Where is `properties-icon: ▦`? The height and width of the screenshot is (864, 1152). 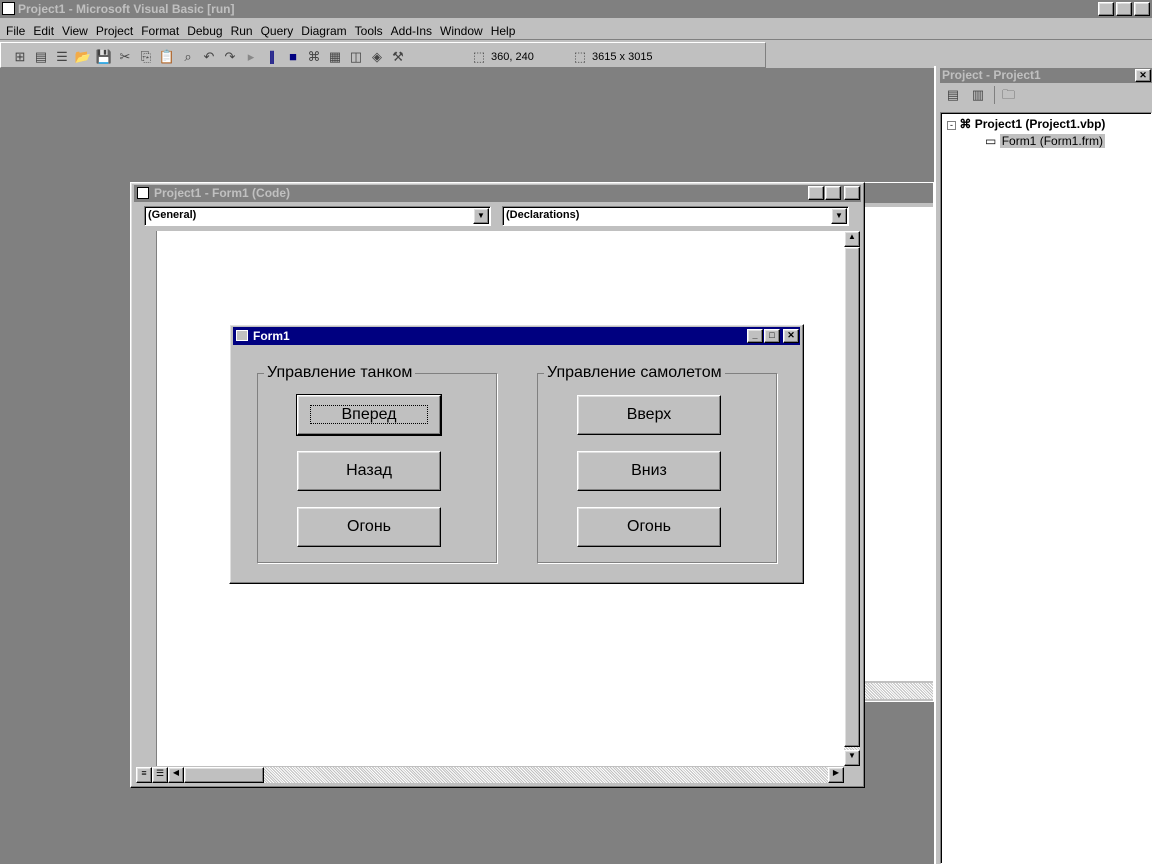 properties-icon: ▦ is located at coordinates (335, 57).